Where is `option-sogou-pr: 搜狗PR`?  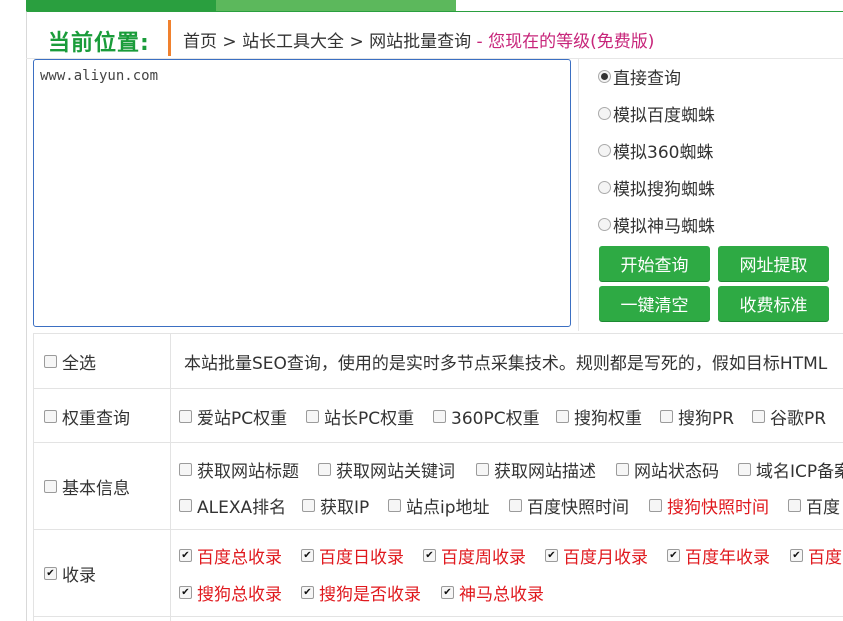
option-sogou-pr: 搜狗PR is located at coordinates (697, 416).